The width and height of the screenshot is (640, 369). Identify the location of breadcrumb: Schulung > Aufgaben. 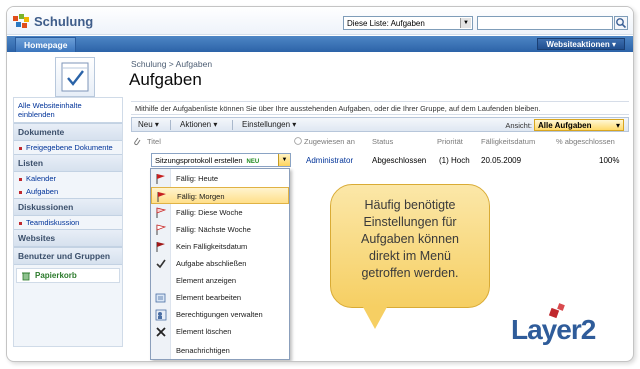
(171, 64).